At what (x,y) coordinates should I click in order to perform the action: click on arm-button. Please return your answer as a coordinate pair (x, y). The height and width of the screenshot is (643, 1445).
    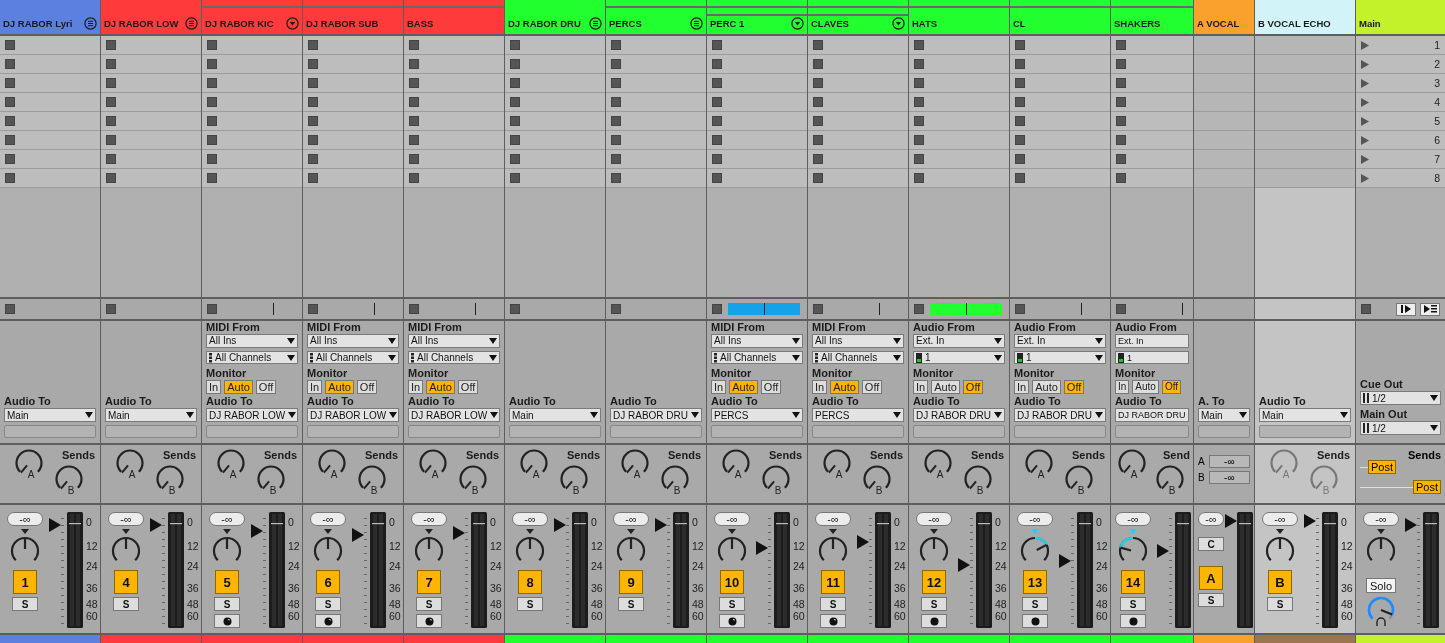
    Looking at the image, I should click on (833, 621).